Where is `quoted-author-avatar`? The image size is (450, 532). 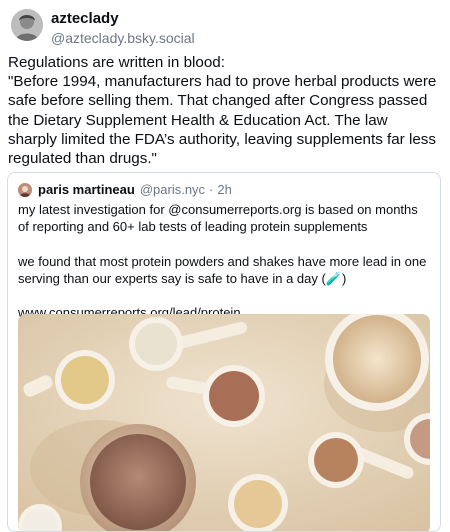 quoted-author-avatar is located at coordinates (25, 189).